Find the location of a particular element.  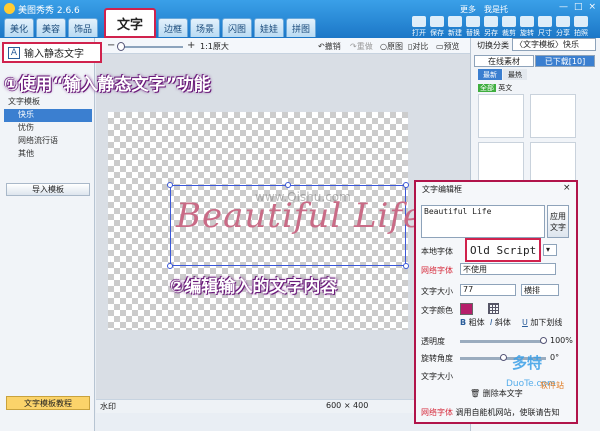

resize-button: 尺寸 is located at coordinates (545, 27).